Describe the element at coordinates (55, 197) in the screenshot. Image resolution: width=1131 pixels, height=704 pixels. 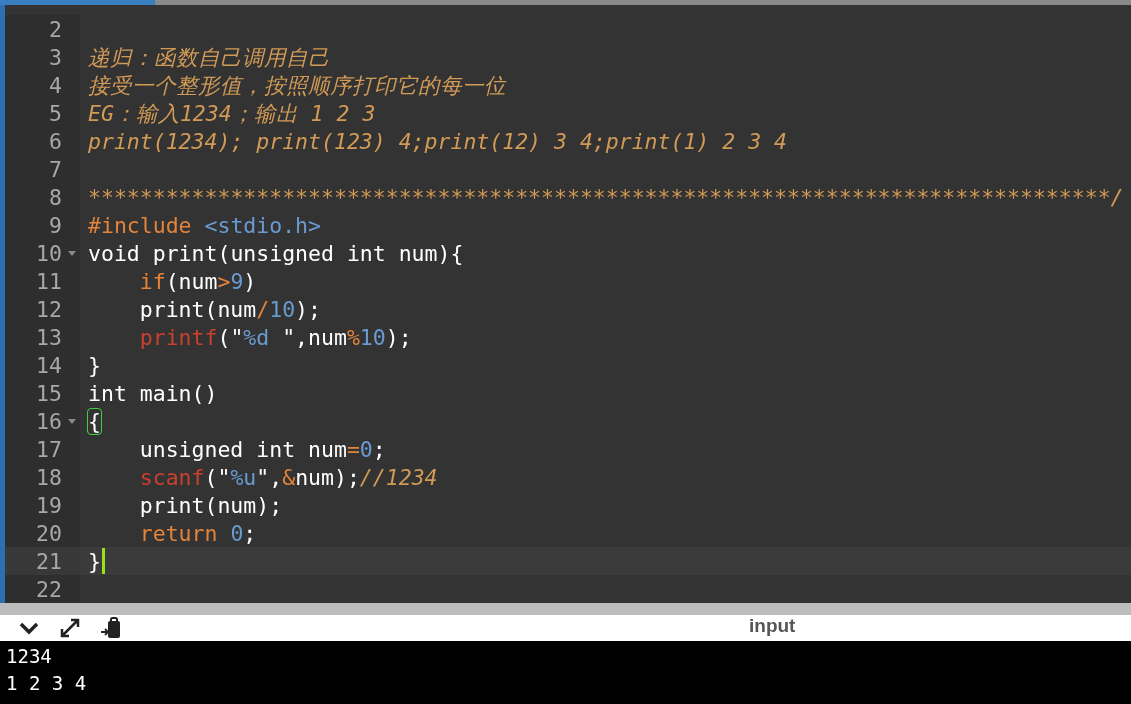
I see `line-number: 8` at that location.